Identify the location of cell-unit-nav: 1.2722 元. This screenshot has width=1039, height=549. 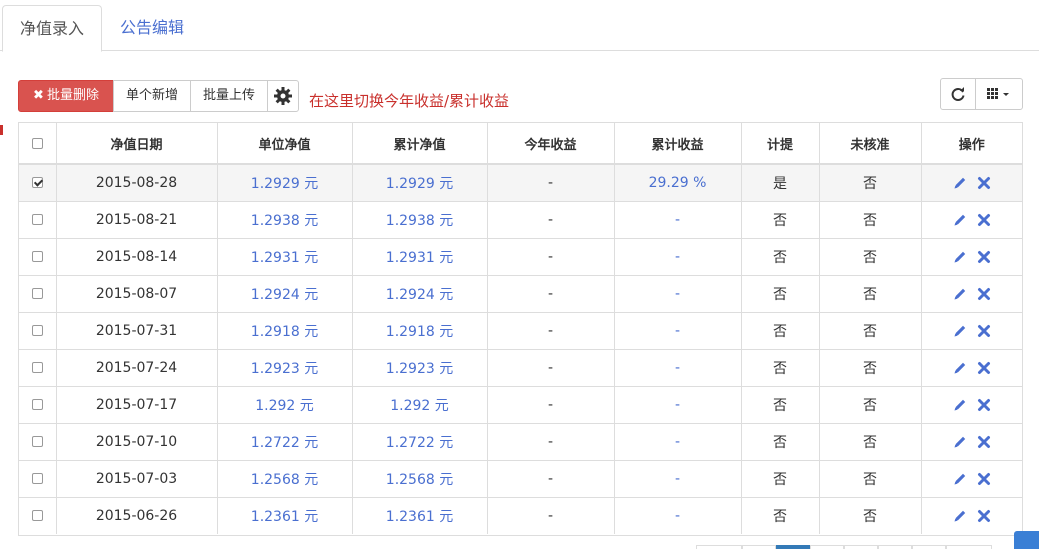
(285, 442).